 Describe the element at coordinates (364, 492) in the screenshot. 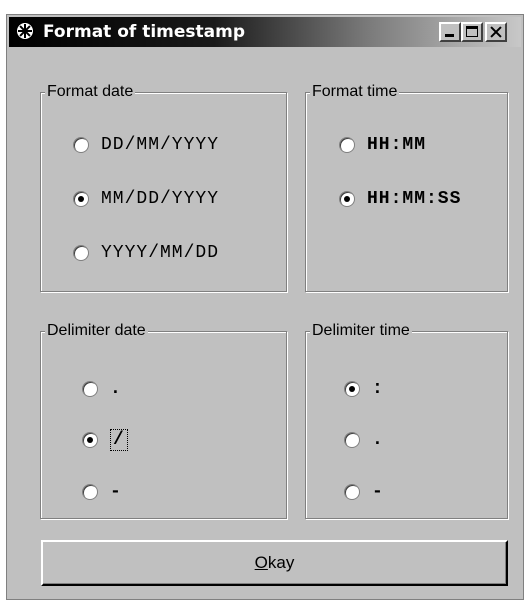

I see `delimiter-time-option-dash: -` at that location.